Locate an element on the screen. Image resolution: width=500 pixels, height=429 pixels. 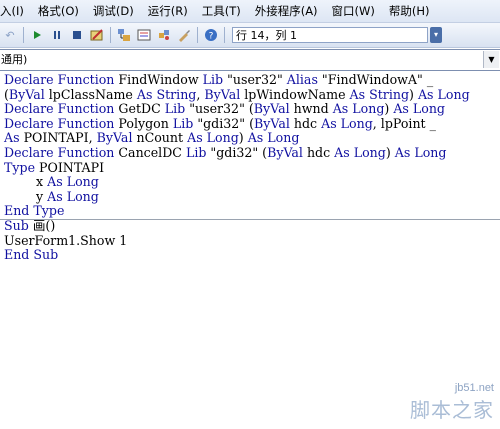
code-line: Type POINTAPI is located at coordinates (54, 167).